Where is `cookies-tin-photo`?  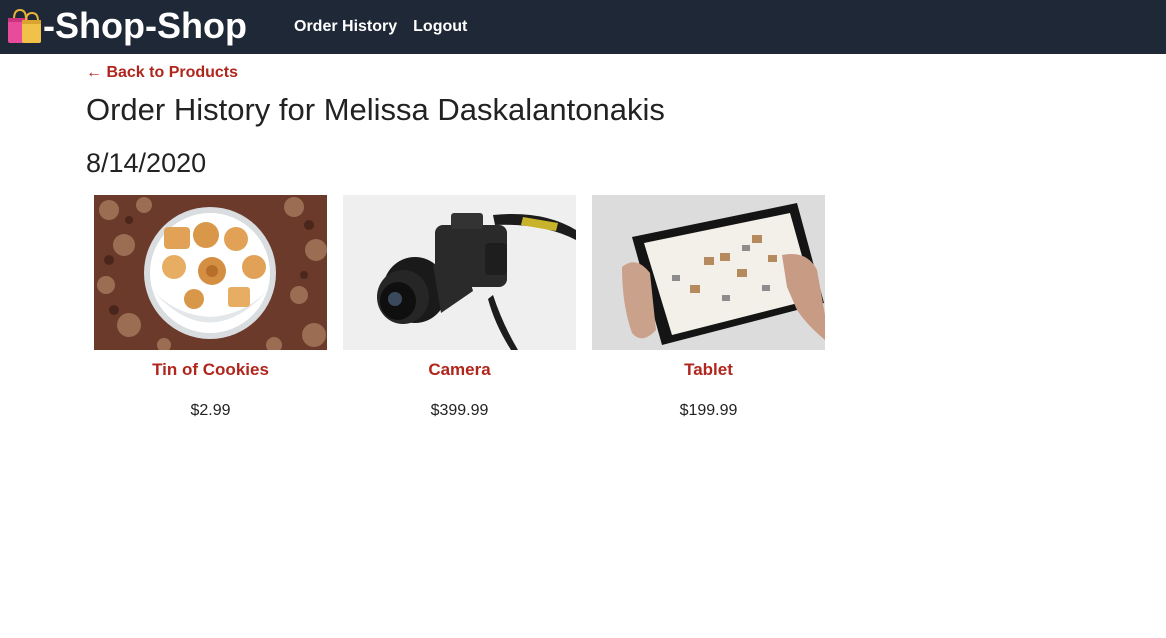 cookies-tin-photo is located at coordinates (210, 272).